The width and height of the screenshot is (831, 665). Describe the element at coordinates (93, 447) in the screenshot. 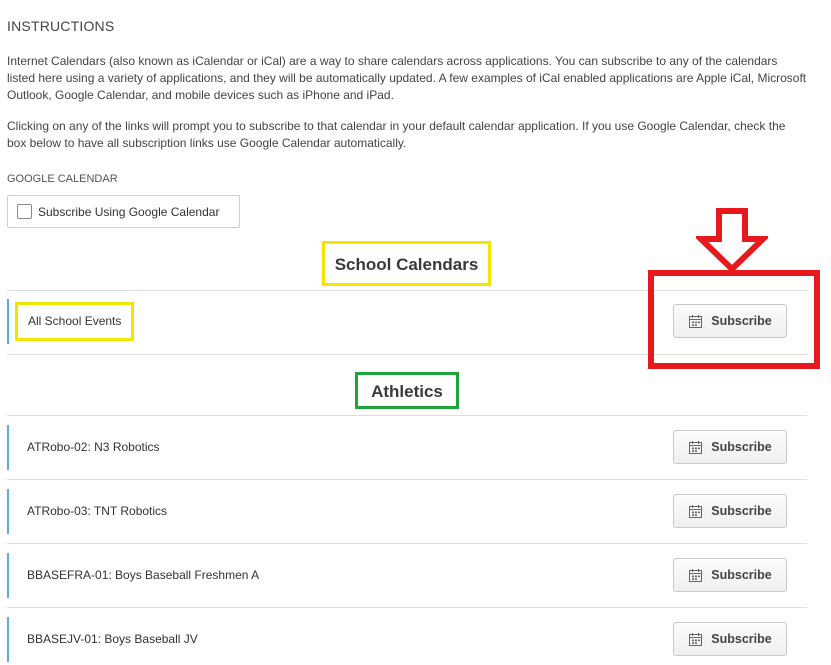

I see `calendar-name: ATRobo-02: N3 Robotics` at that location.